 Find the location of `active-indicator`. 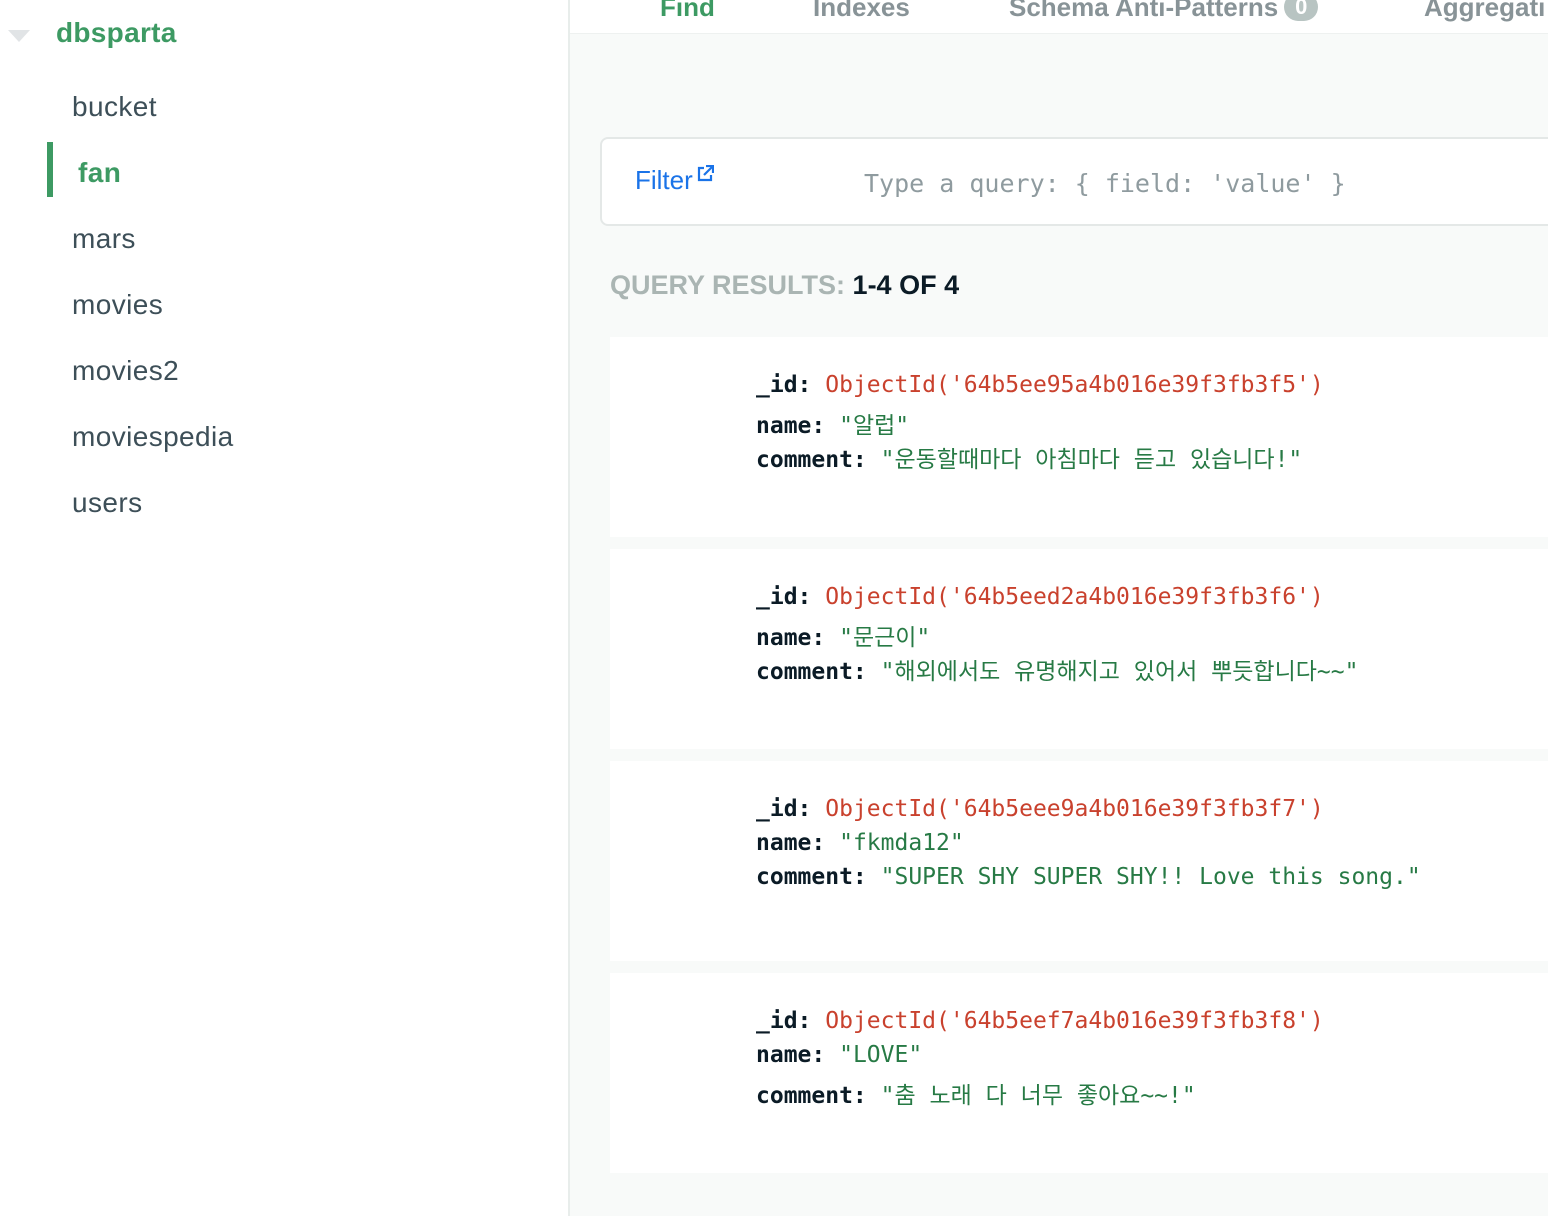

active-indicator is located at coordinates (50, 169).